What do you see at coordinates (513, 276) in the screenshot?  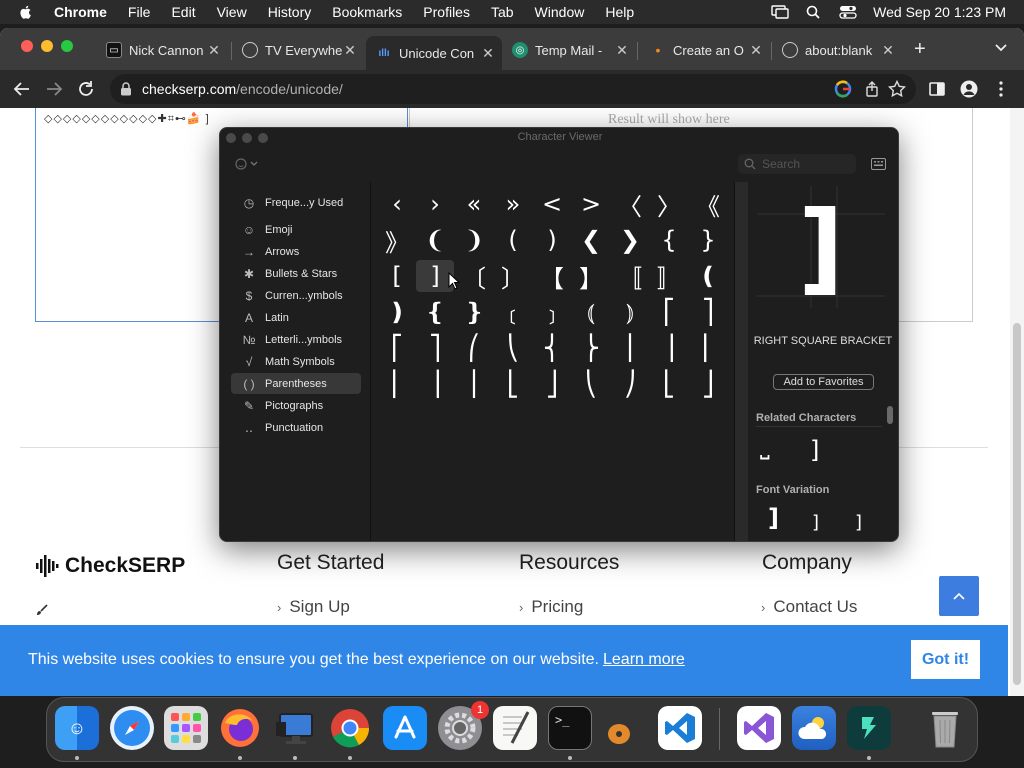 I see `character-cell: 〕` at bounding box center [513, 276].